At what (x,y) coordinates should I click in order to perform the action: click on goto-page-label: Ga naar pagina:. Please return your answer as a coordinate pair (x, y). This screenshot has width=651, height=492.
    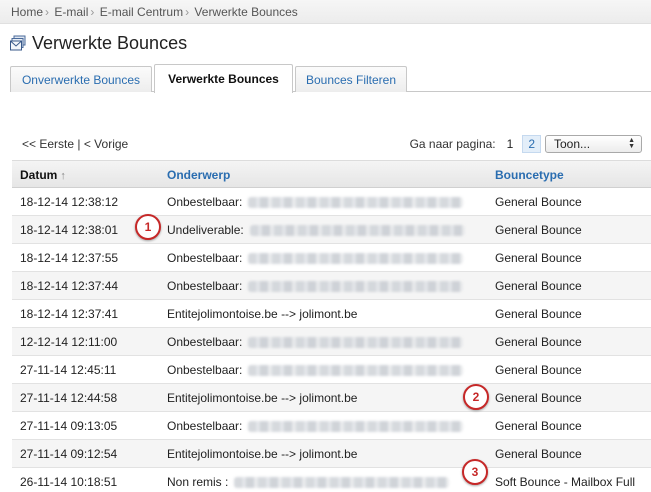
    Looking at the image, I should click on (452, 144).